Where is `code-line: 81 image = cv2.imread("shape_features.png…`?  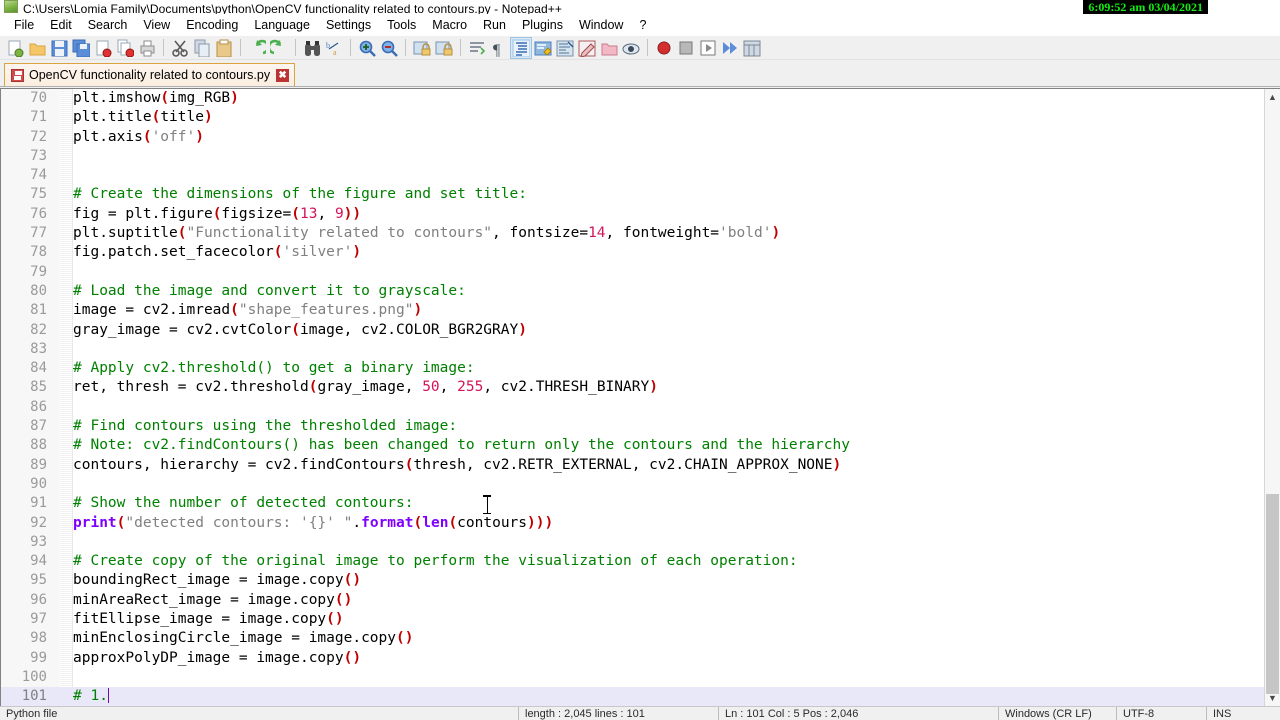 code-line: 81 image = cv2.imread("shape_features.png… is located at coordinates (632, 310).